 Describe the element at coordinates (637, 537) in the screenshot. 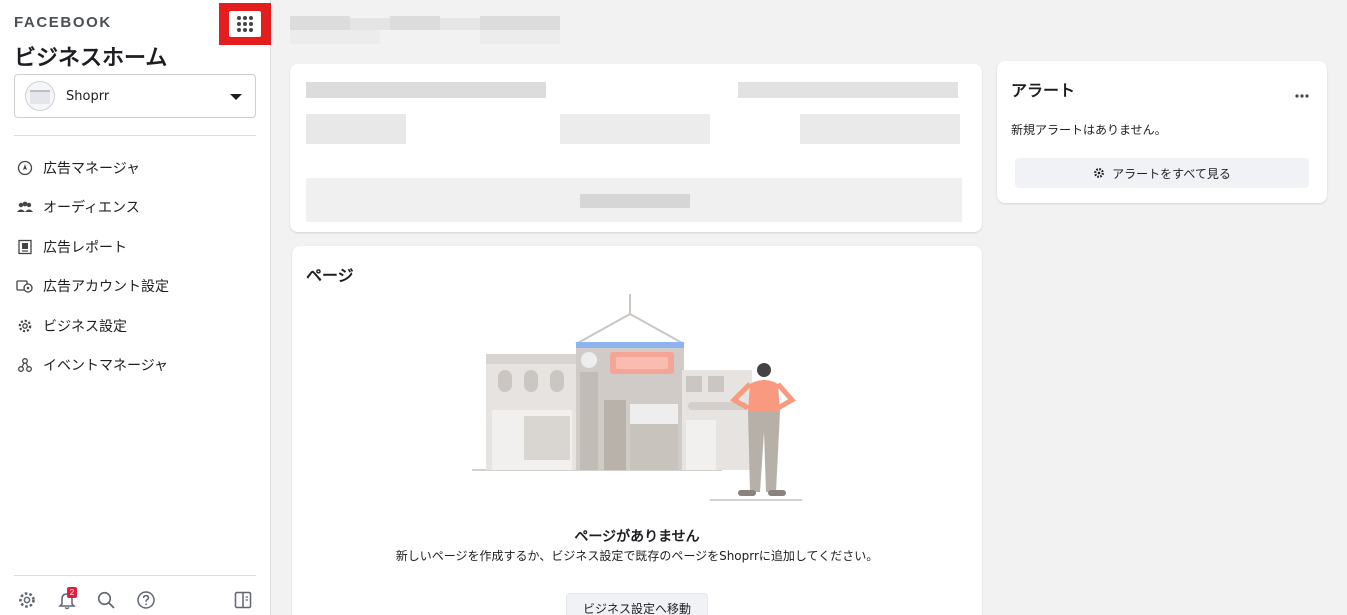

I see `empty-state-title: ページがありません` at that location.